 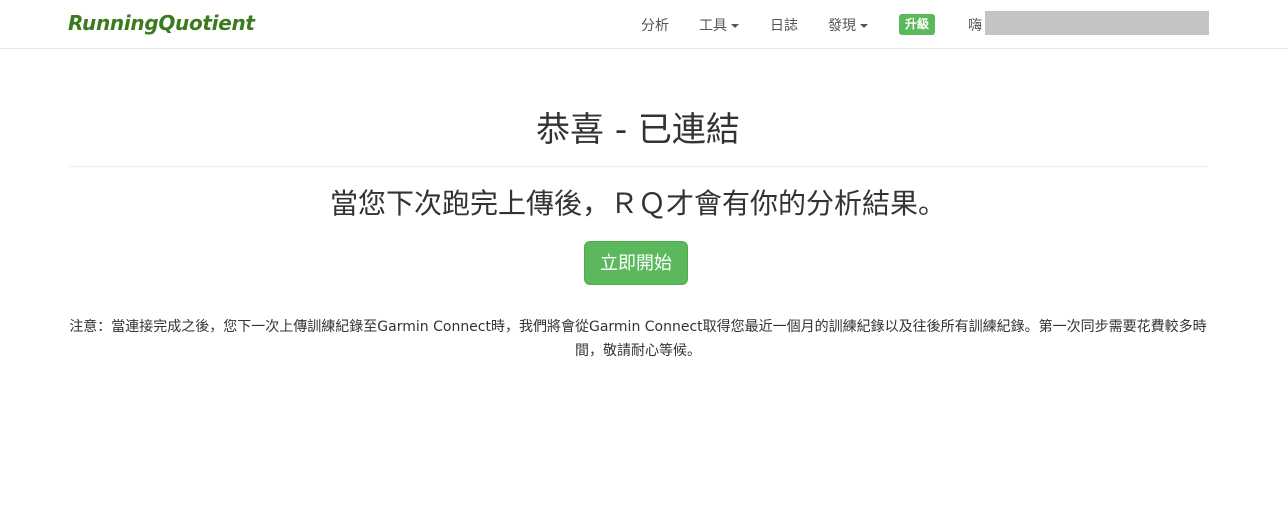 I want to click on nav-item-discover-dropdown: 發現, so click(x=848, y=25).